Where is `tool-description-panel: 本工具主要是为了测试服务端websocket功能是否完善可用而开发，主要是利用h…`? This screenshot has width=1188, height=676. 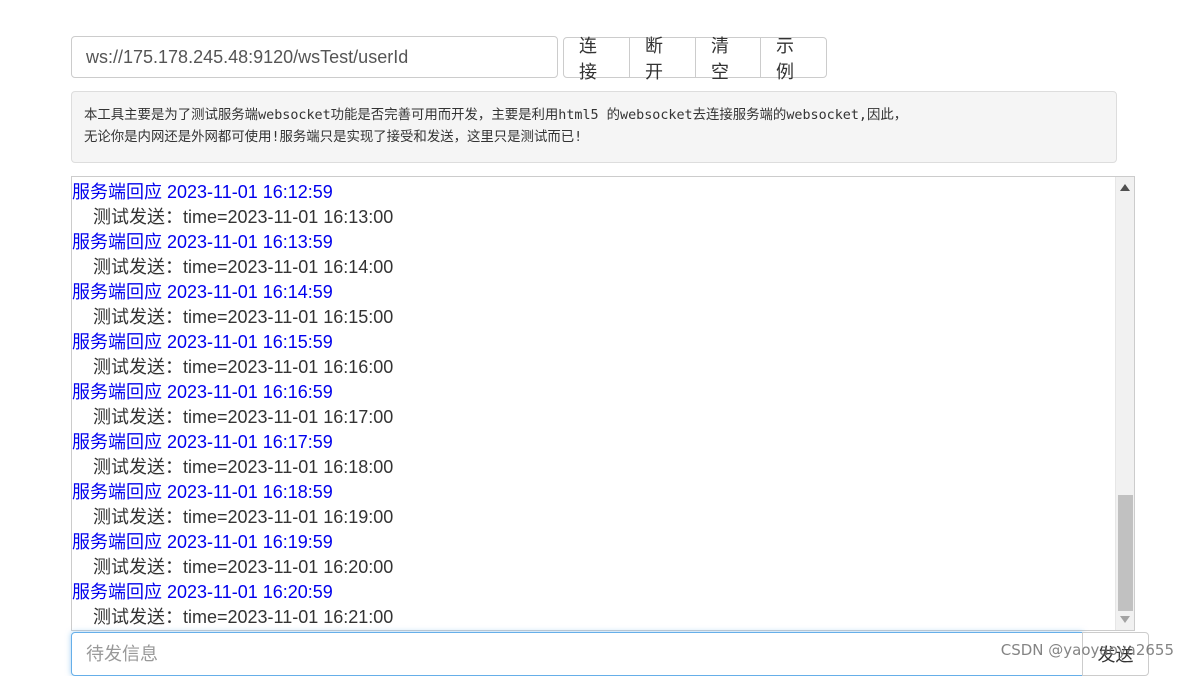
tool-description-panel: 本工具主要是为了测试服务端websocket功能是否完善可用而开发，主要是利用h… is located at coordinates (594, 127).